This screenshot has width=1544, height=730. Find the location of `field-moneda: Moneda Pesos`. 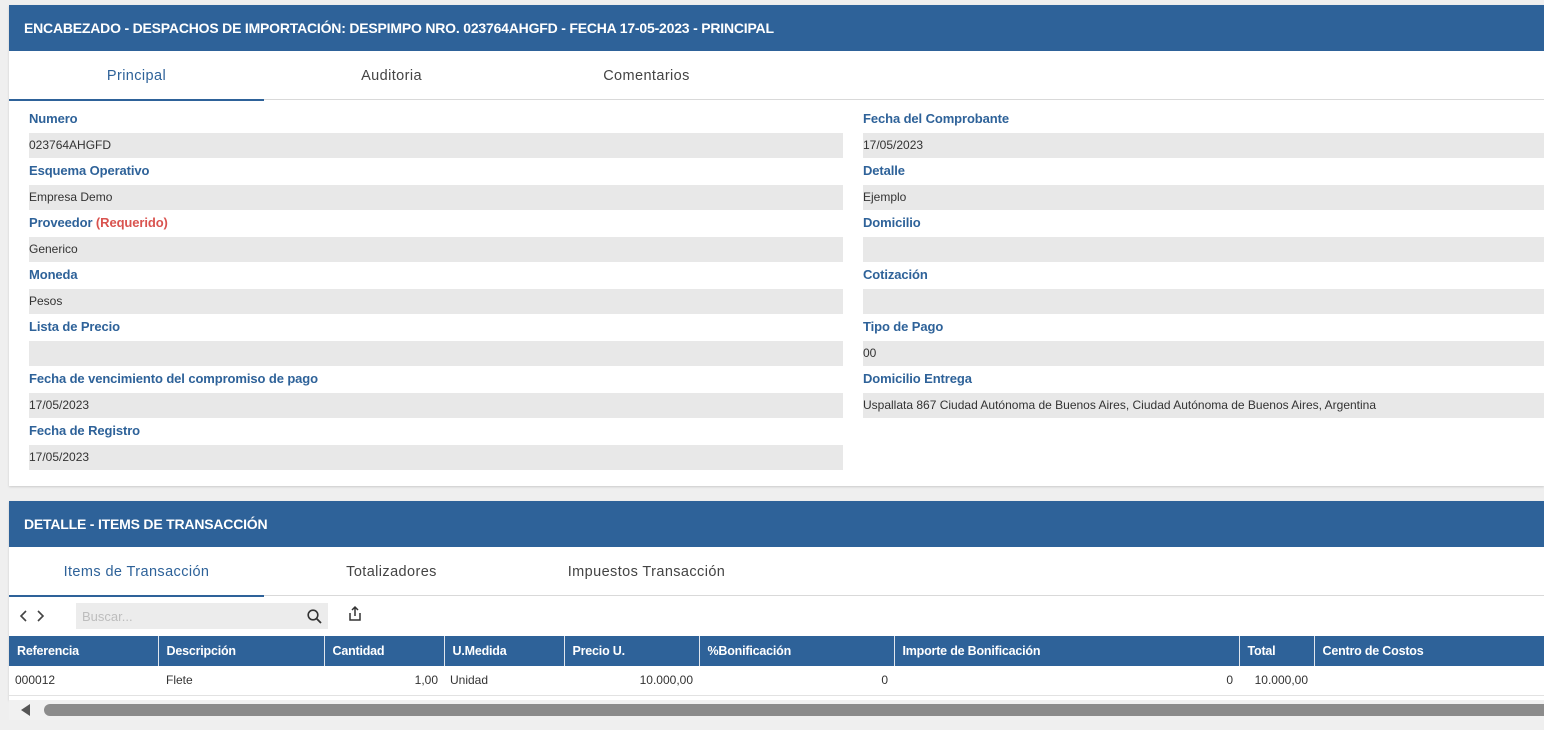

field-moneda: Moneda Pesos is located at coordinates (436, 290).